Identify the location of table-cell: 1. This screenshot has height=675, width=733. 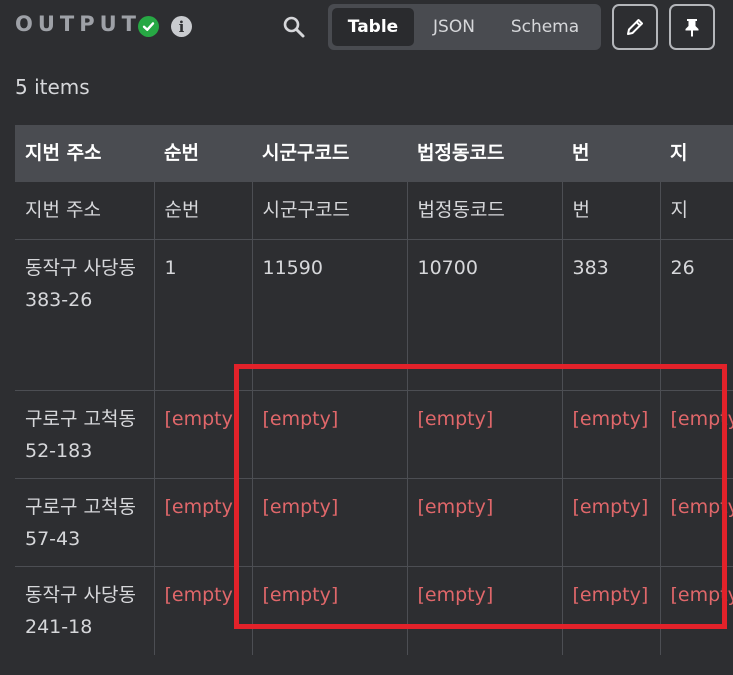
(203, 315).